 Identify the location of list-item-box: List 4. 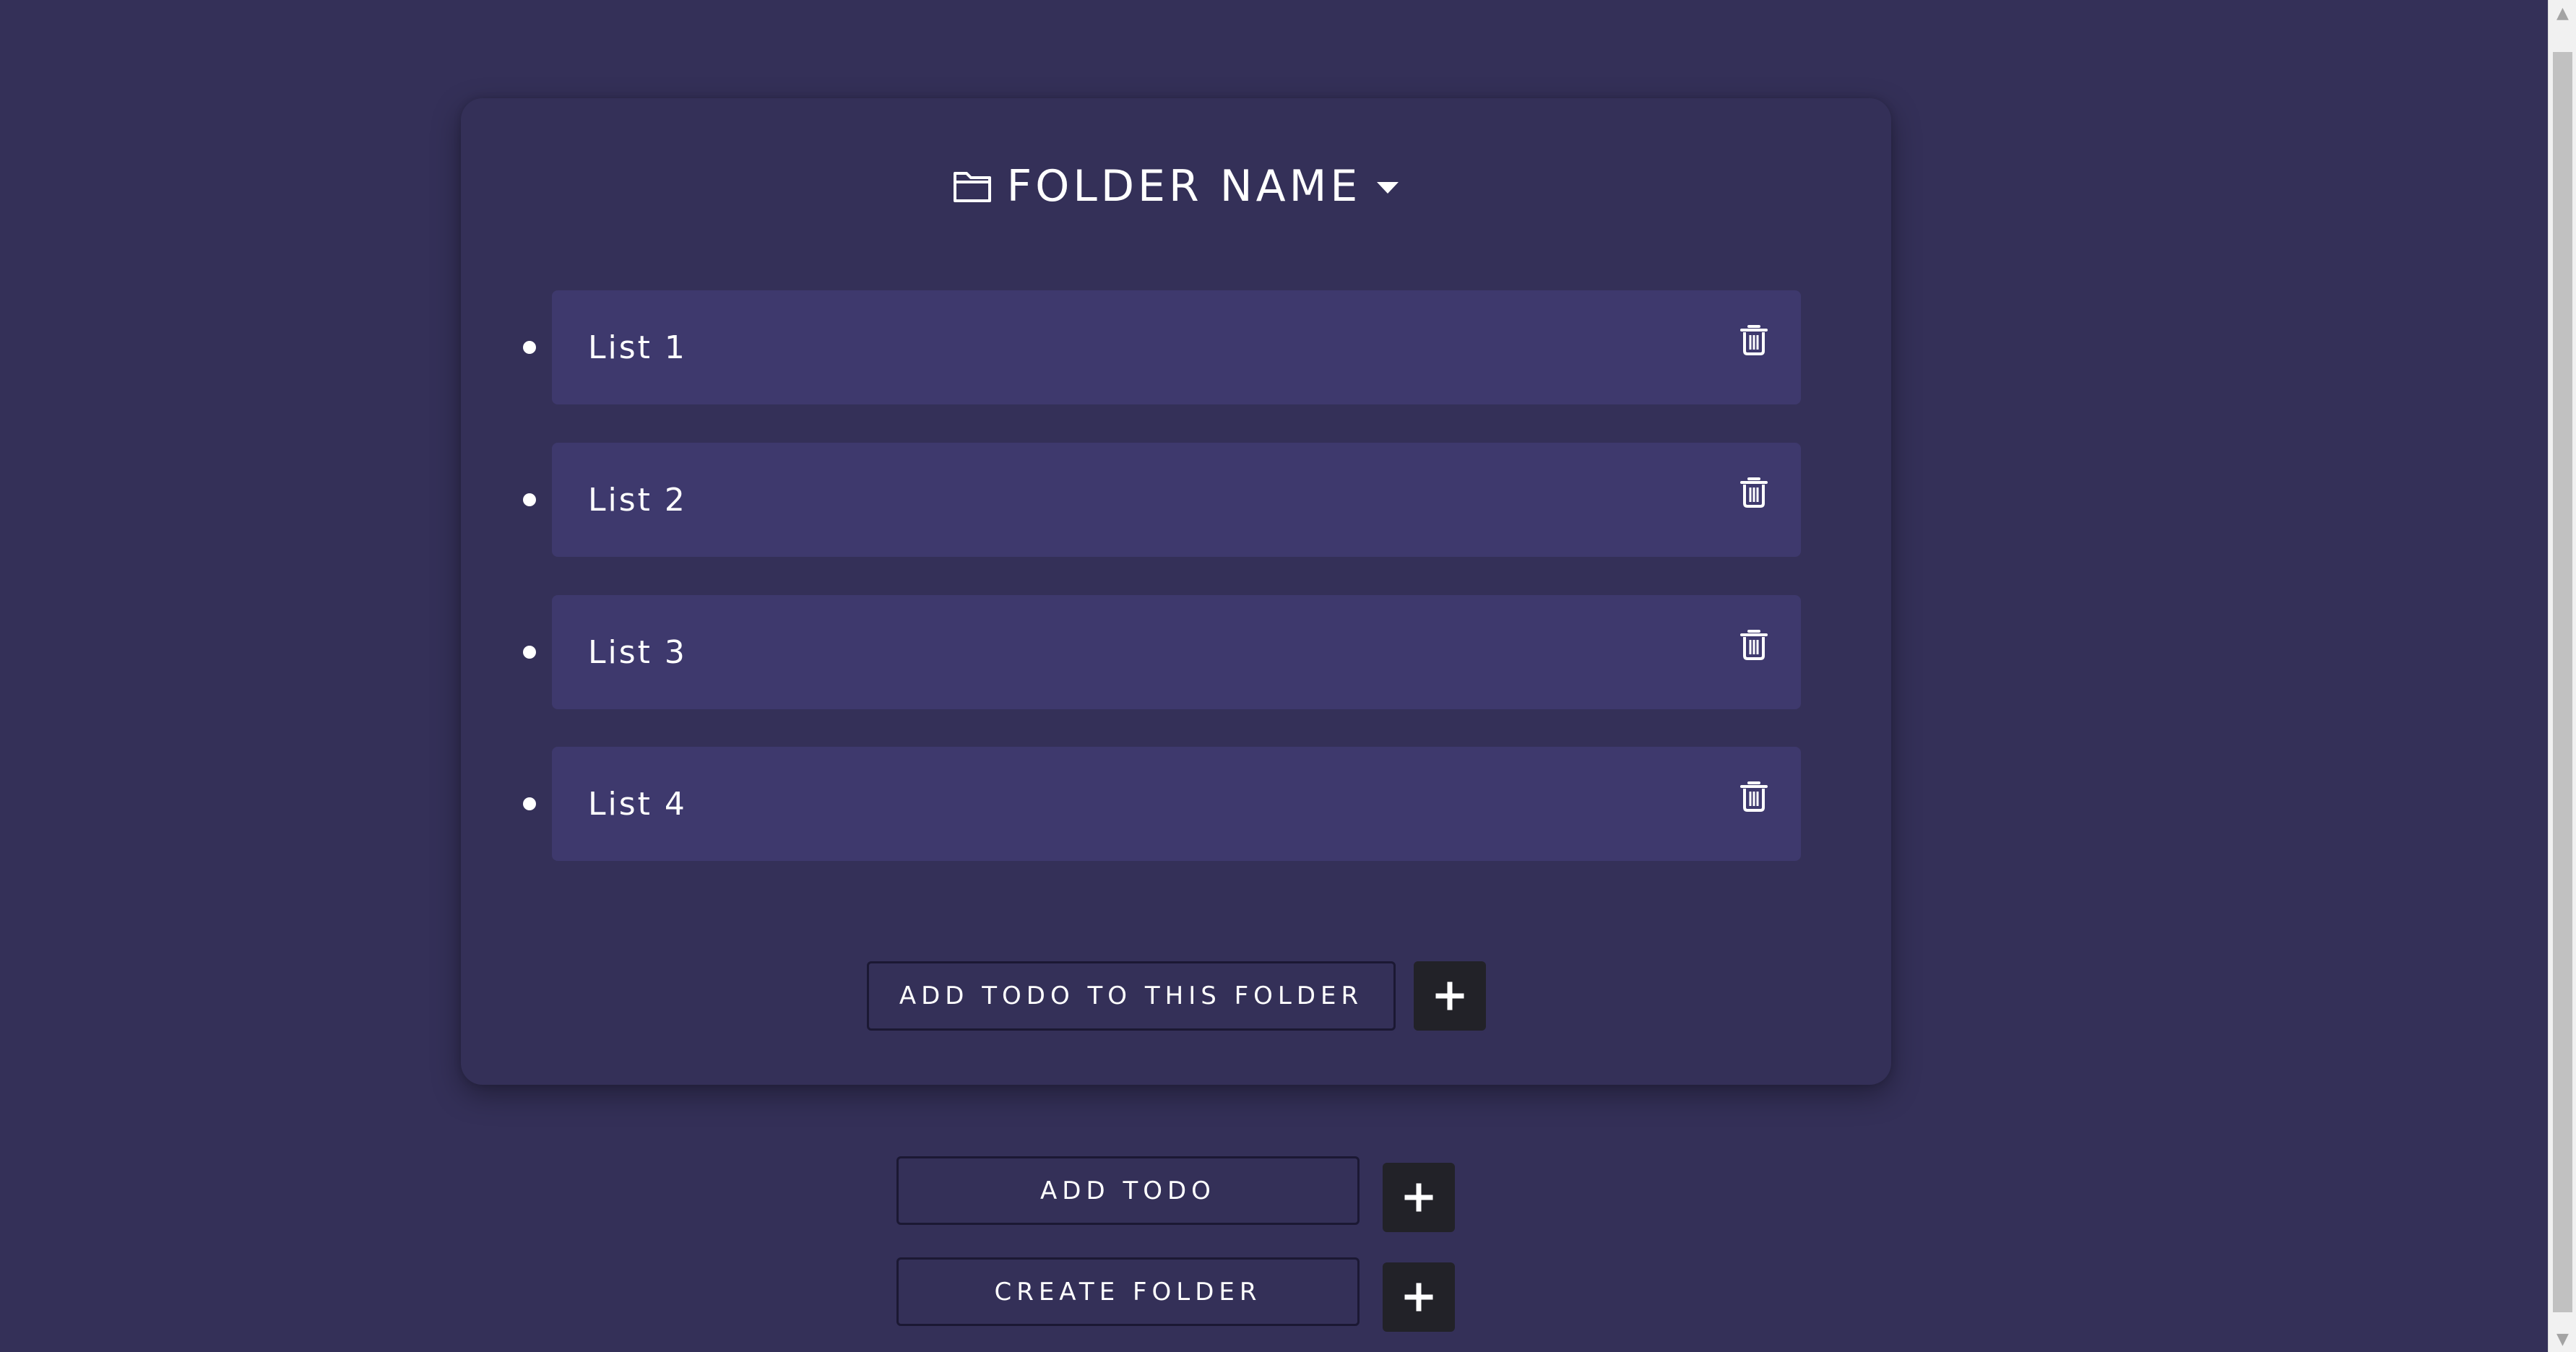
(1177, 804).